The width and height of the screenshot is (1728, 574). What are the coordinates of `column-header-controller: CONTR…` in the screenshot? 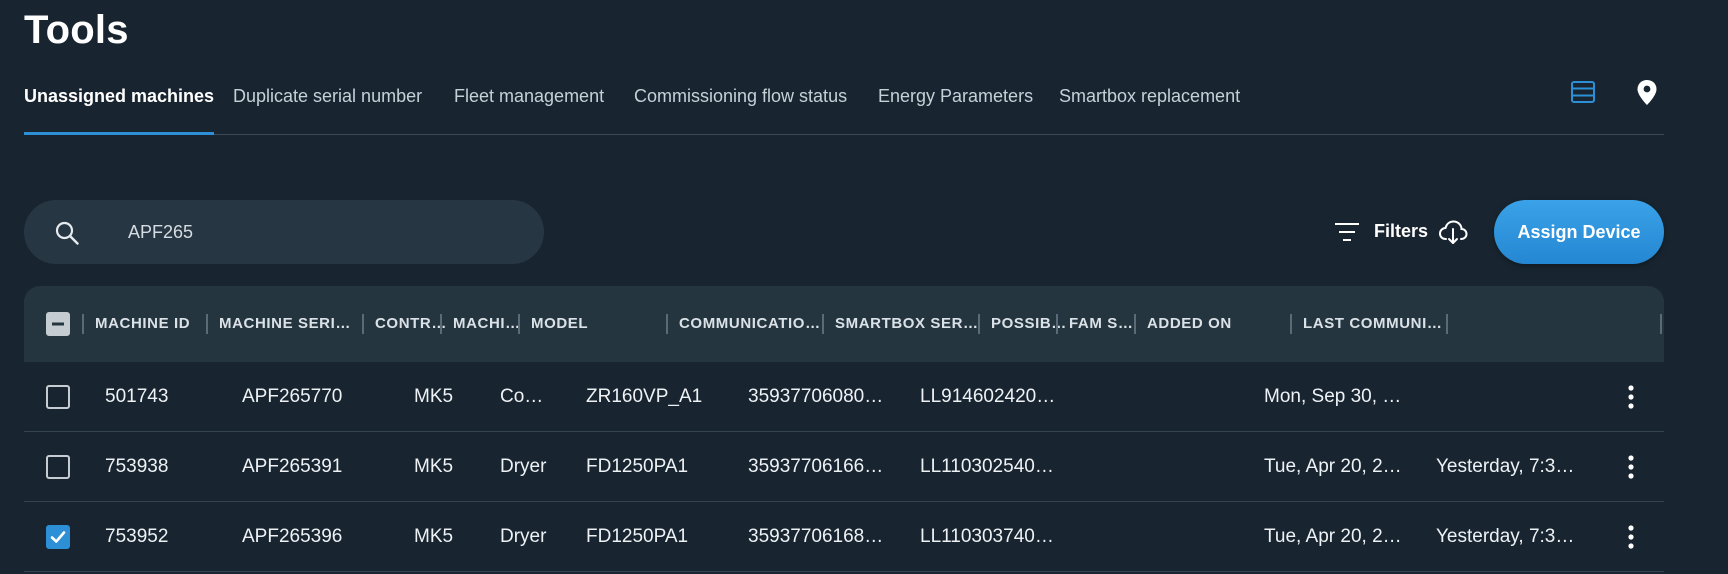 It's located at (411, 324).